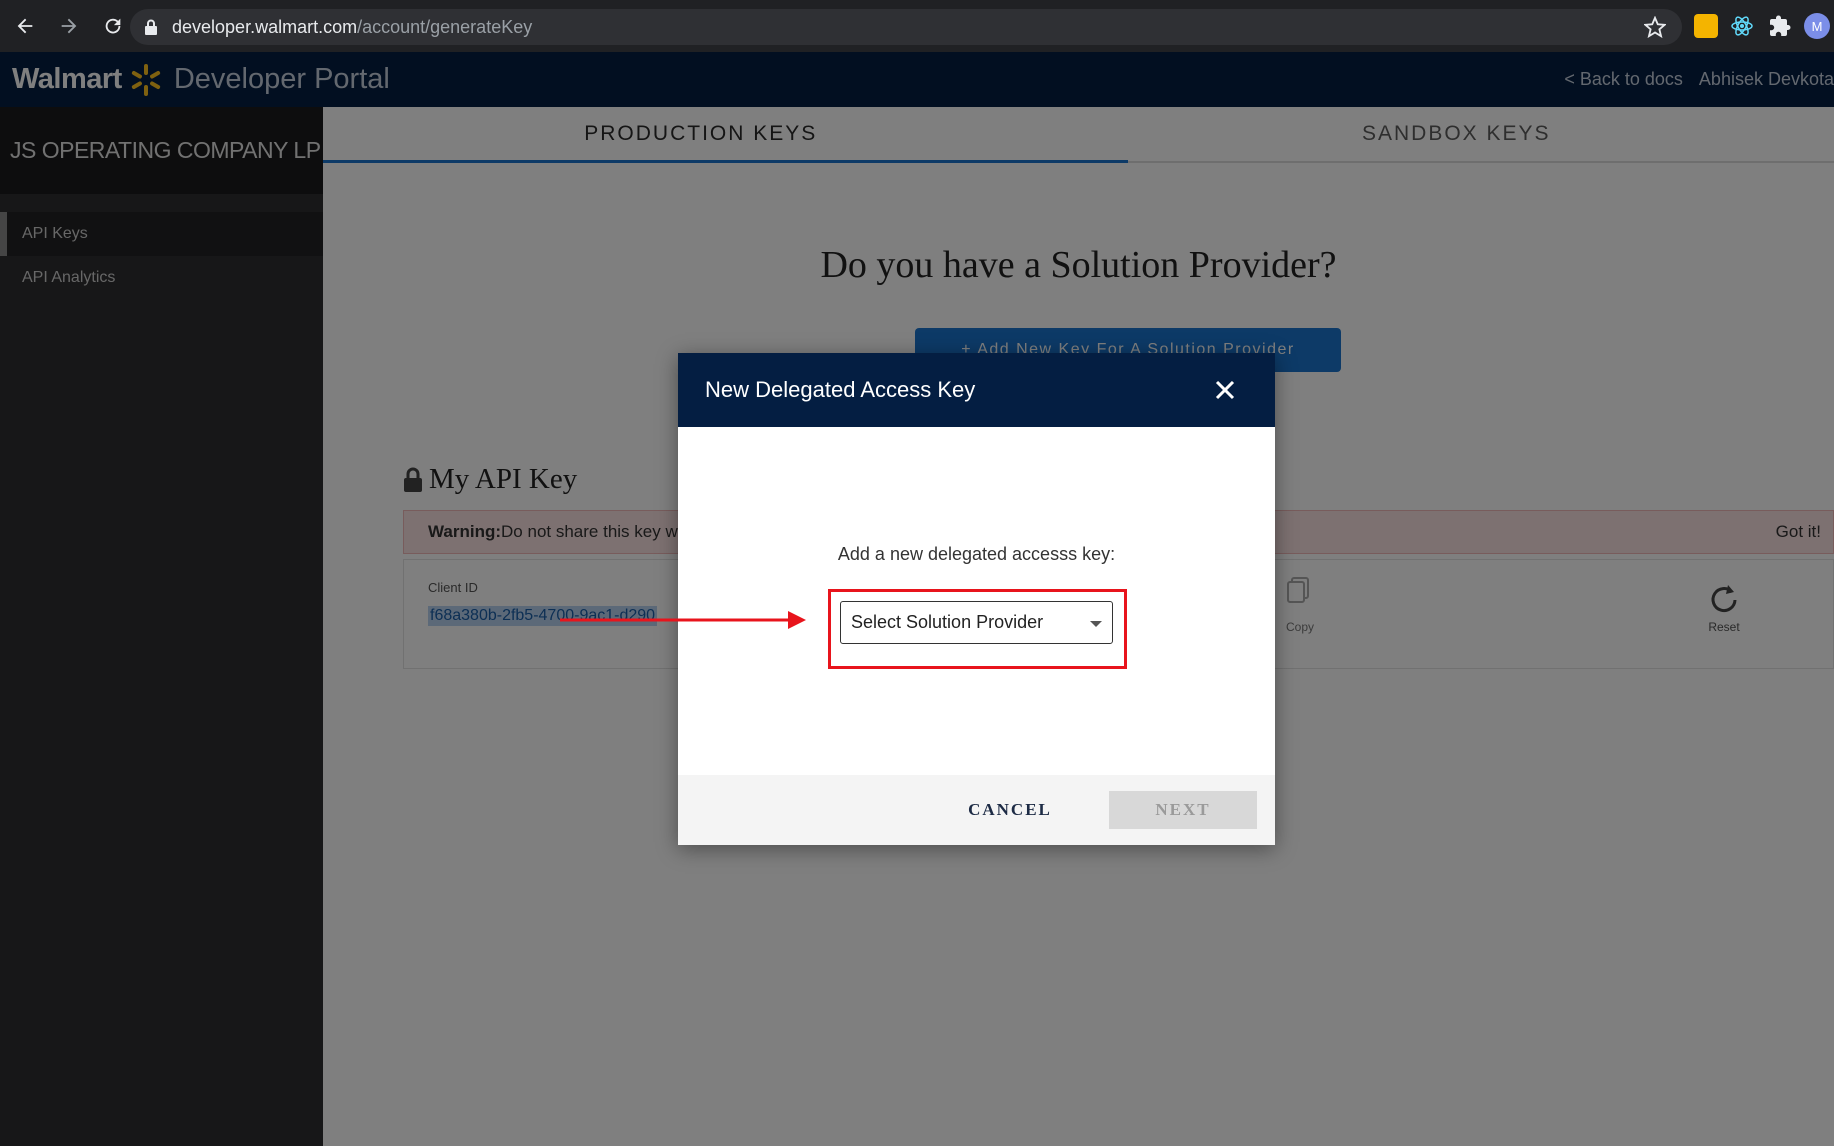 This screenshot has height=1146, width=1834. What do you see at coordinates (840, 389) in the screenshot?
I see `dialog-title: New Delegated Access Key` at bounding box center [840, 389].